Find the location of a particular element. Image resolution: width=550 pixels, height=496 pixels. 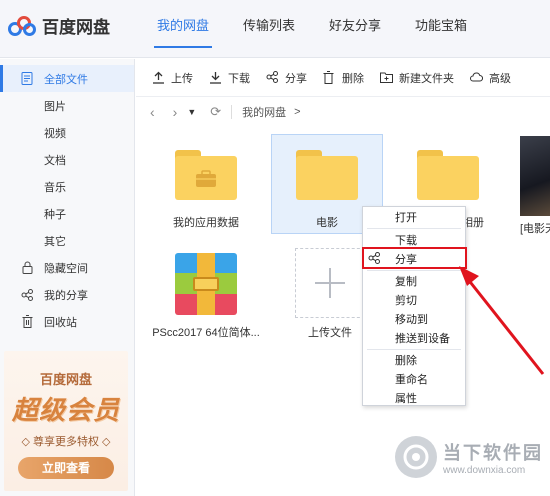

dropdown-caret-icon: ▼ is located at coordinates (191, 112).